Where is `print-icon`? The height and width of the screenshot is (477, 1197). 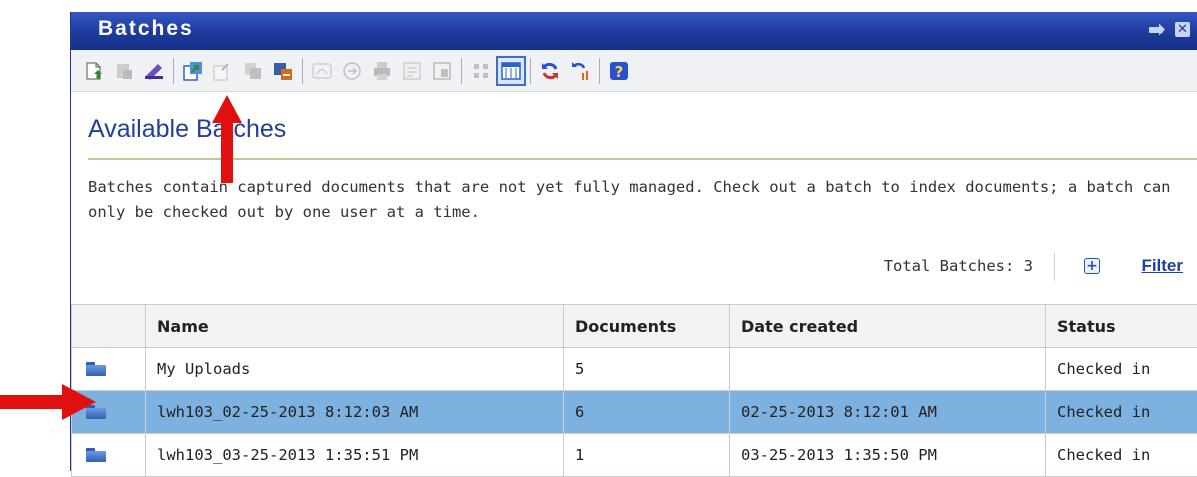
print-icon is located at coordinates (382, 71).